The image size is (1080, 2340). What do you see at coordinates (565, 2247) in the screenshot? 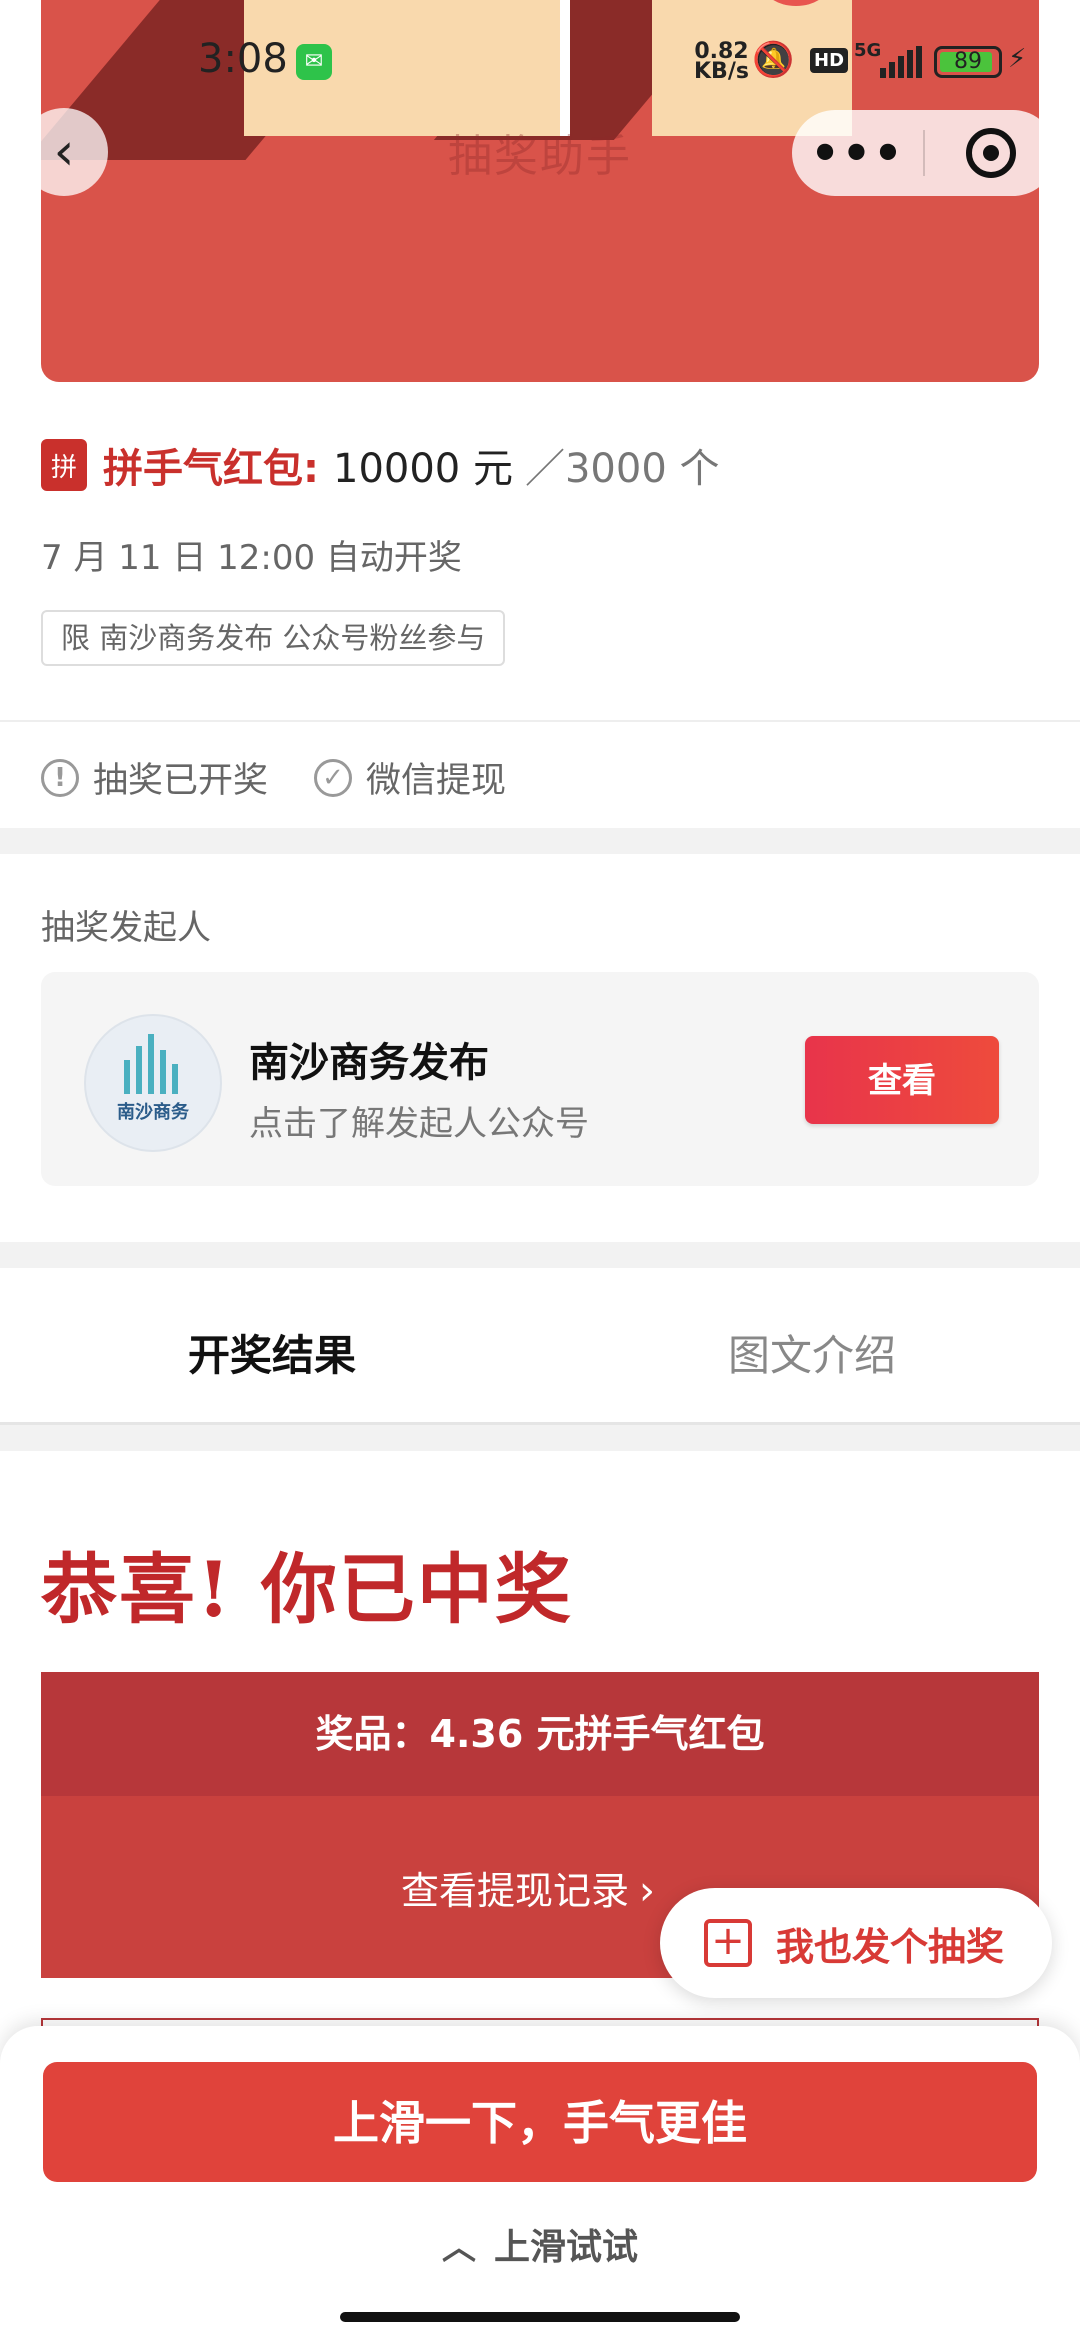
I see `swipe-hint-label: 上滑试试` at bounding box center [565, 2247].